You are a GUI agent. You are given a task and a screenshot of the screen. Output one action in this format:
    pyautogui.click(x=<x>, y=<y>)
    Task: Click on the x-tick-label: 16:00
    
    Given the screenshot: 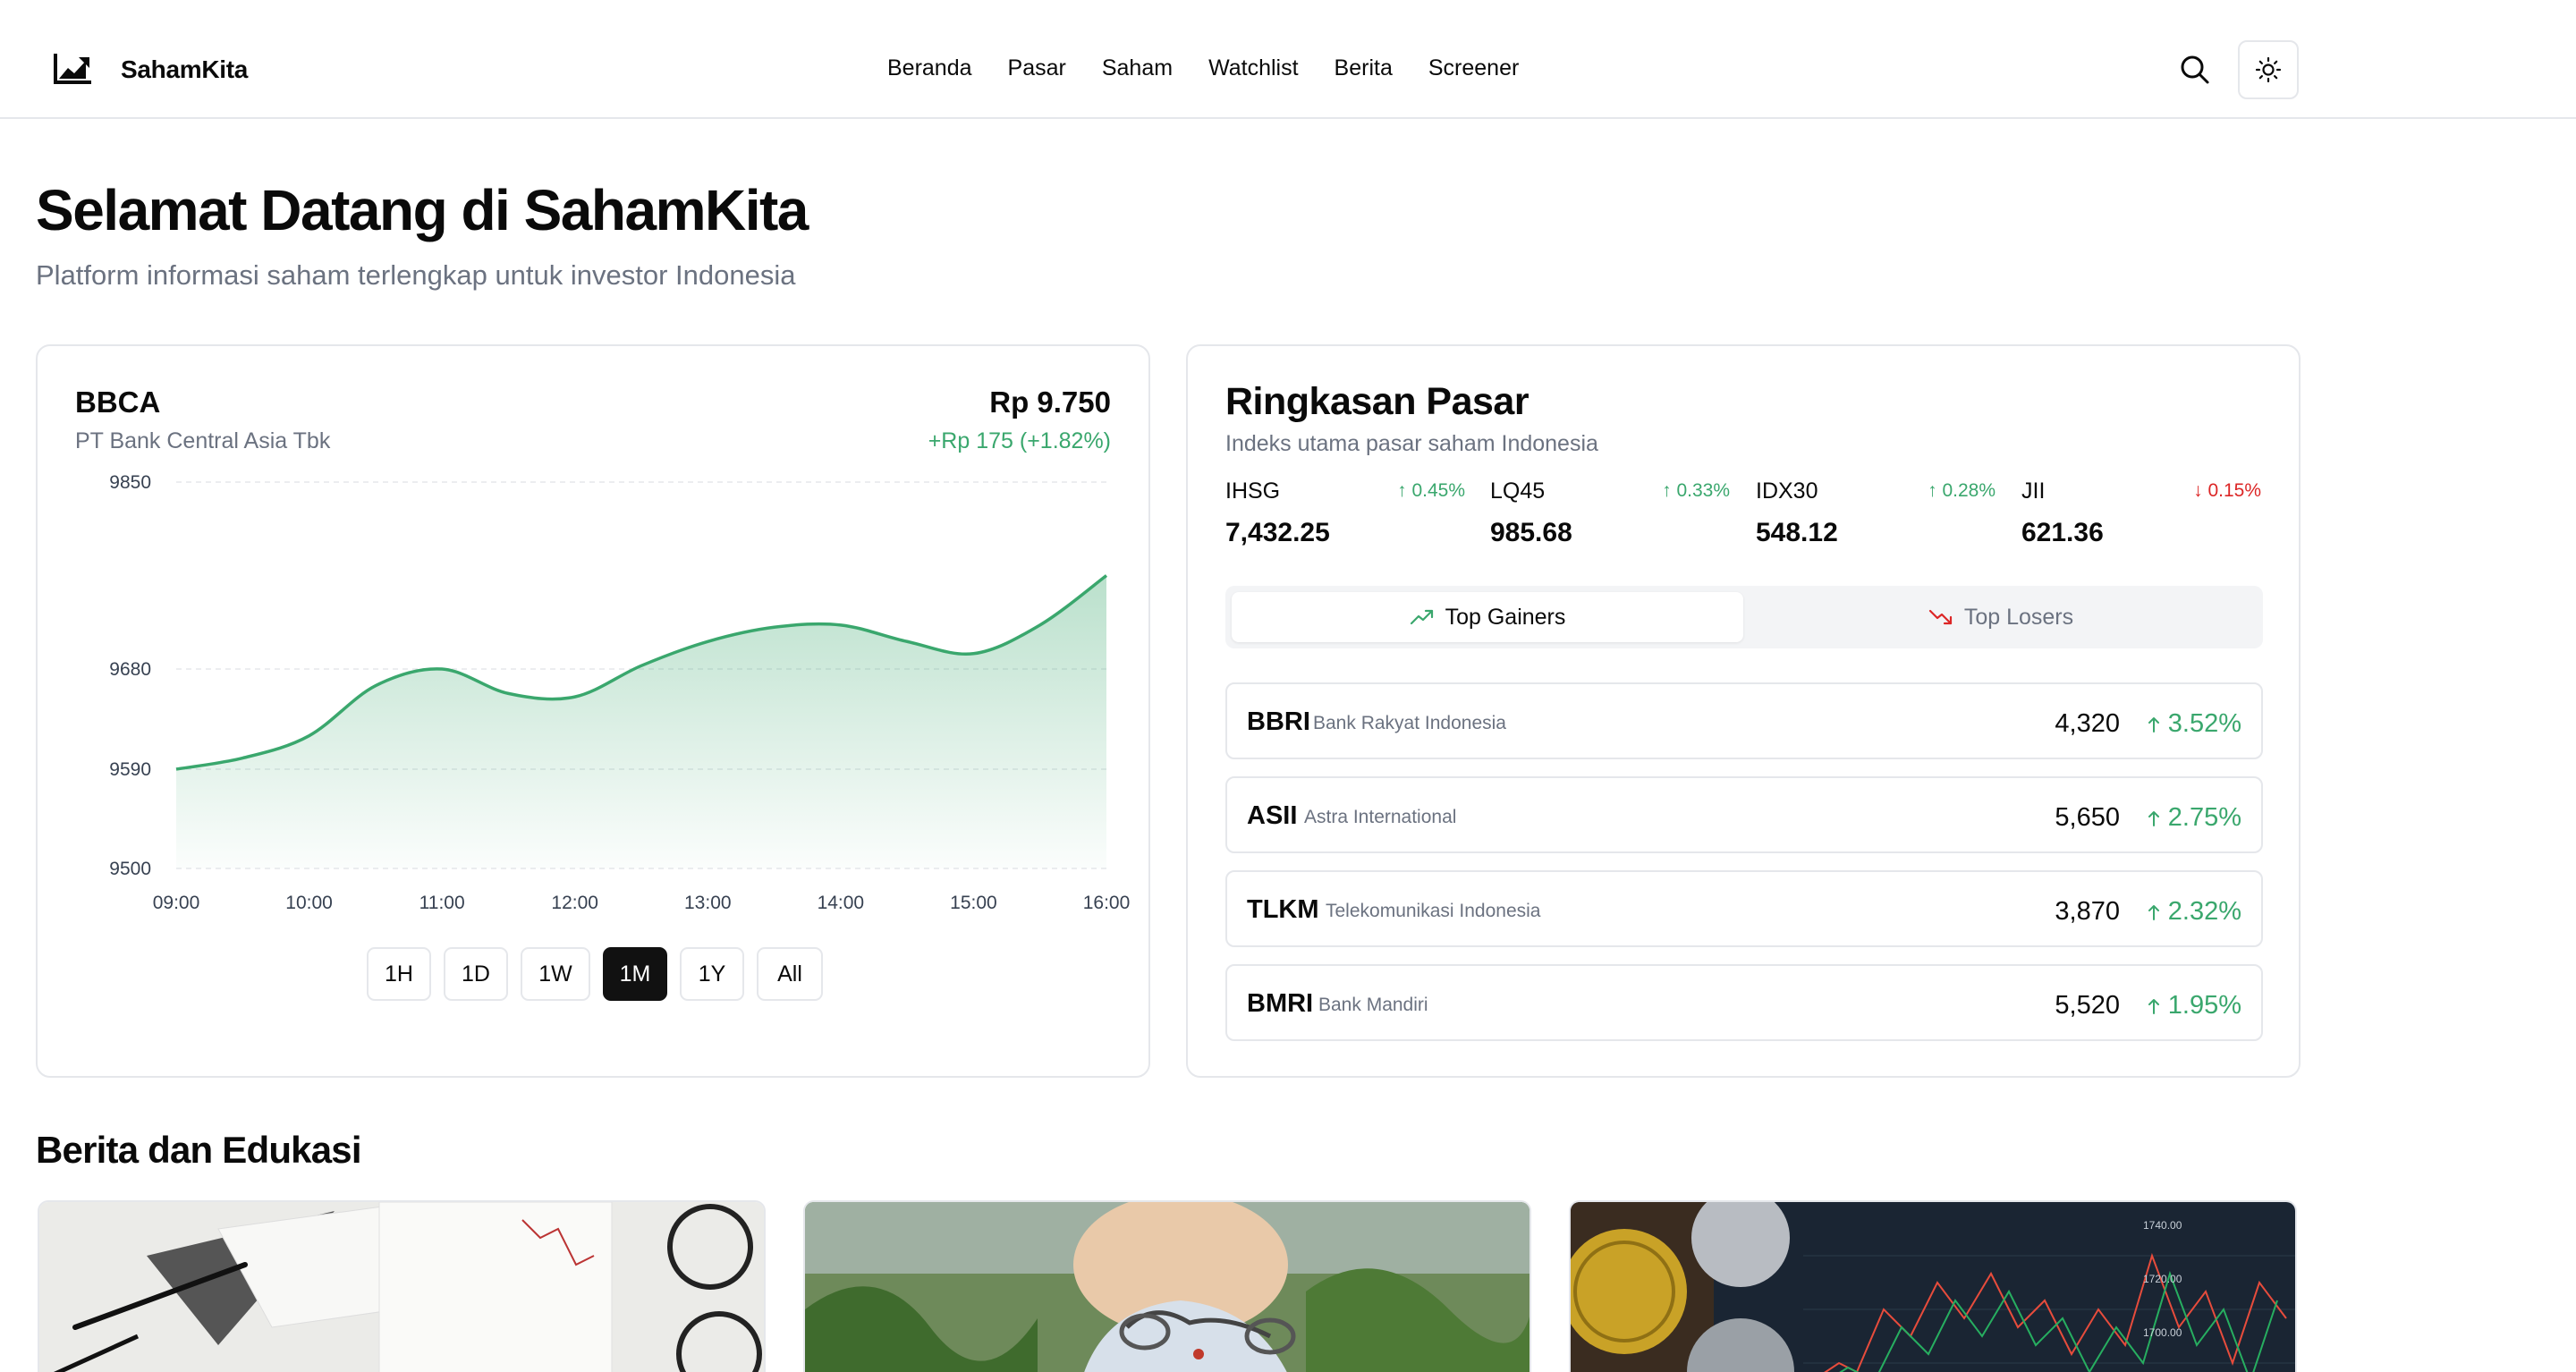 What is the action you would take?
    pyautogui.click(x=1107, y=903)
    